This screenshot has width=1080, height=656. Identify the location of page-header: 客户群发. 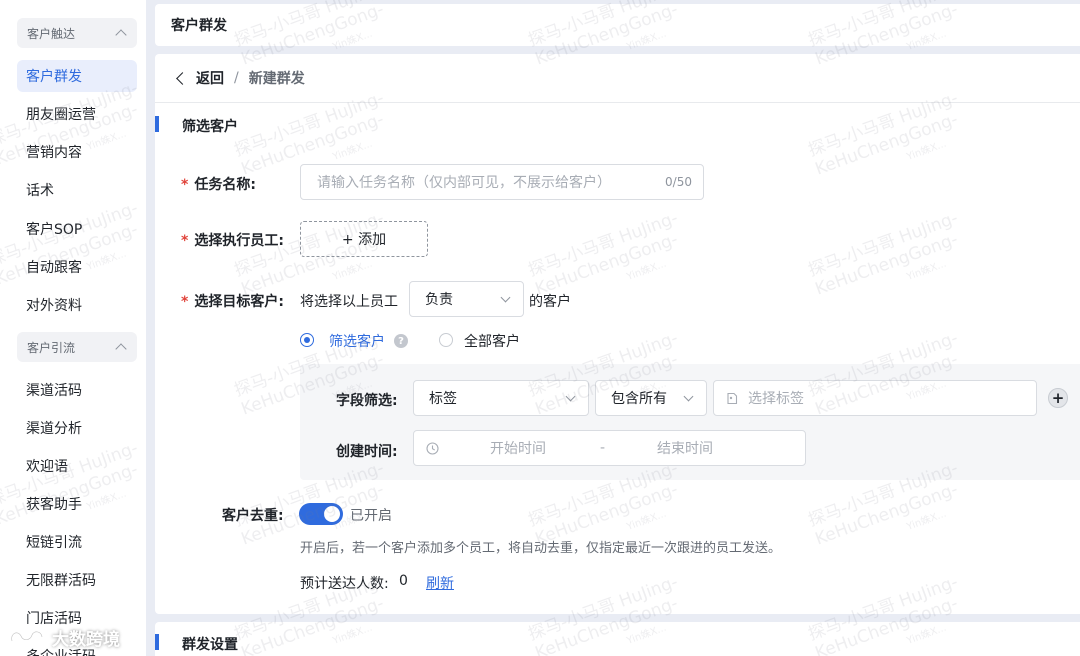
(617, 25).